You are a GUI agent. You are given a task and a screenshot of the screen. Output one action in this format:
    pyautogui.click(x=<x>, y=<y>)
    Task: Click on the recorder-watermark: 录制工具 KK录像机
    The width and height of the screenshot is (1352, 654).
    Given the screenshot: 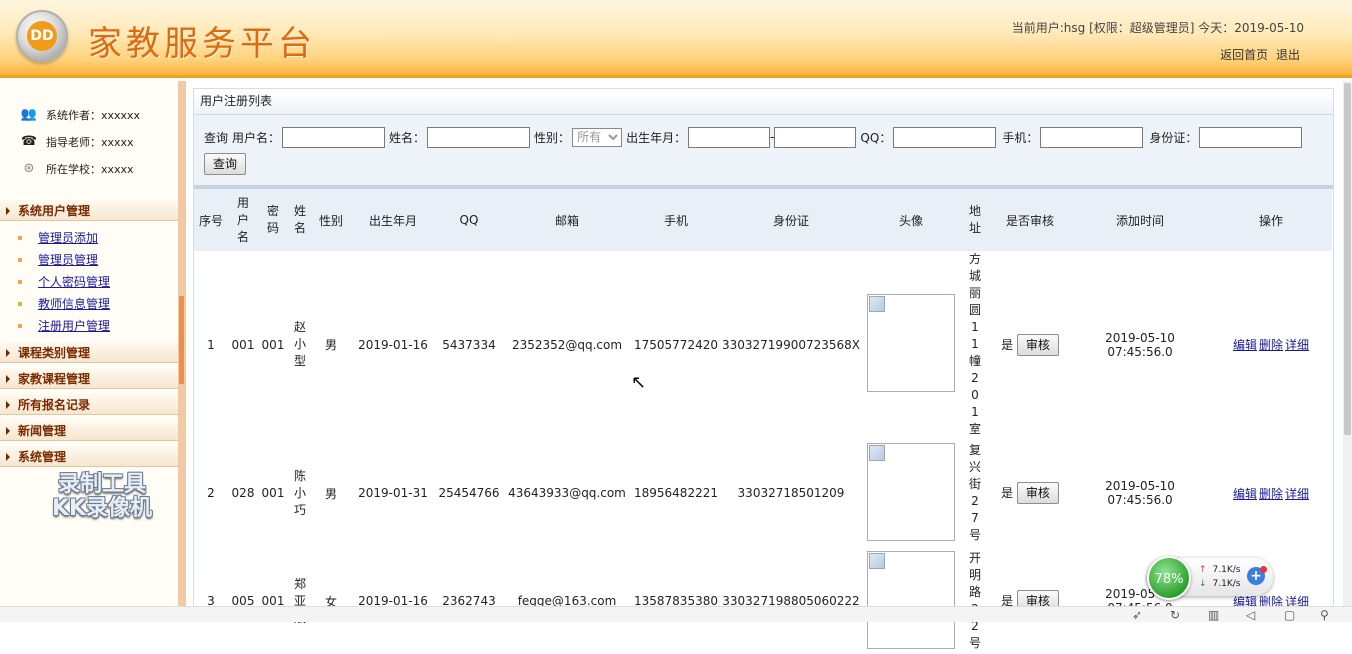 What is the action you would take?
    pyautogui.click(x=102, y=496)
    